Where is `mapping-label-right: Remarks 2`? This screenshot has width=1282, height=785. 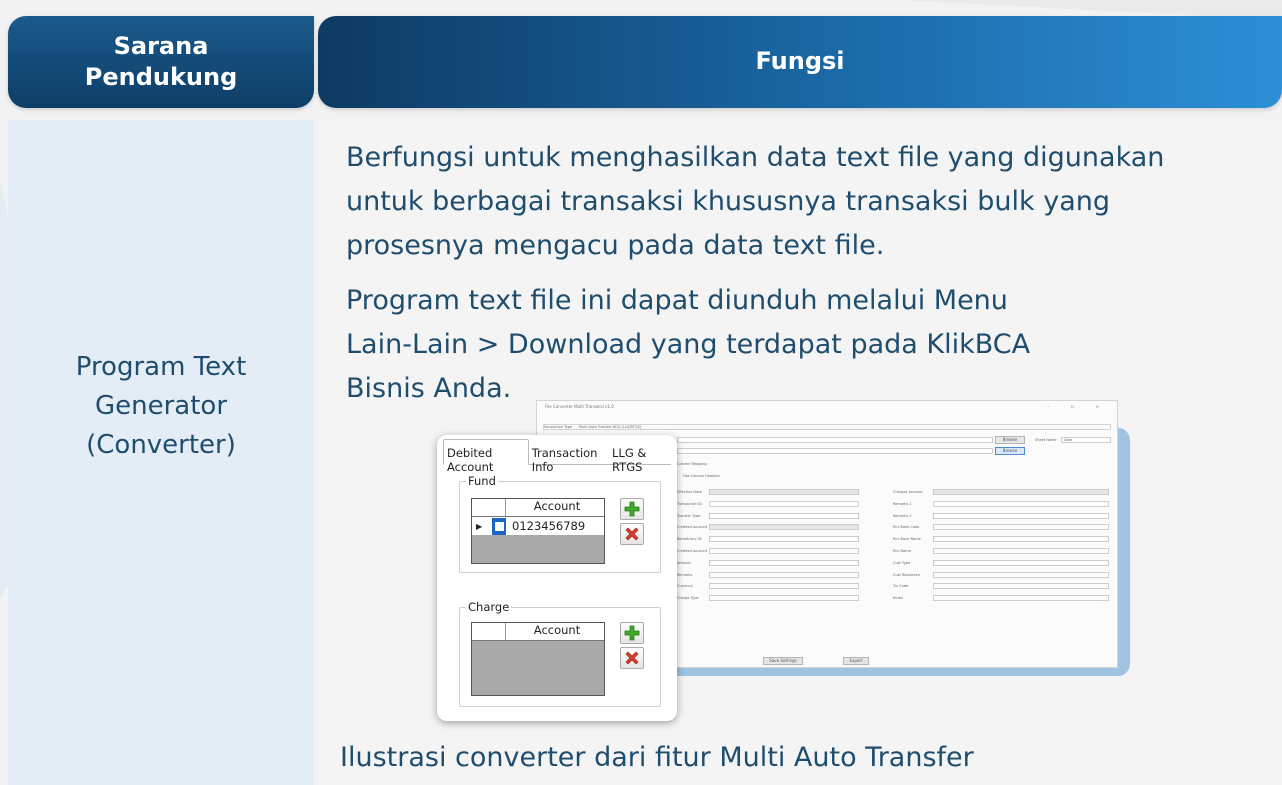 mapping-label-right: Remarks 2 is located at coordinates (902, 515).